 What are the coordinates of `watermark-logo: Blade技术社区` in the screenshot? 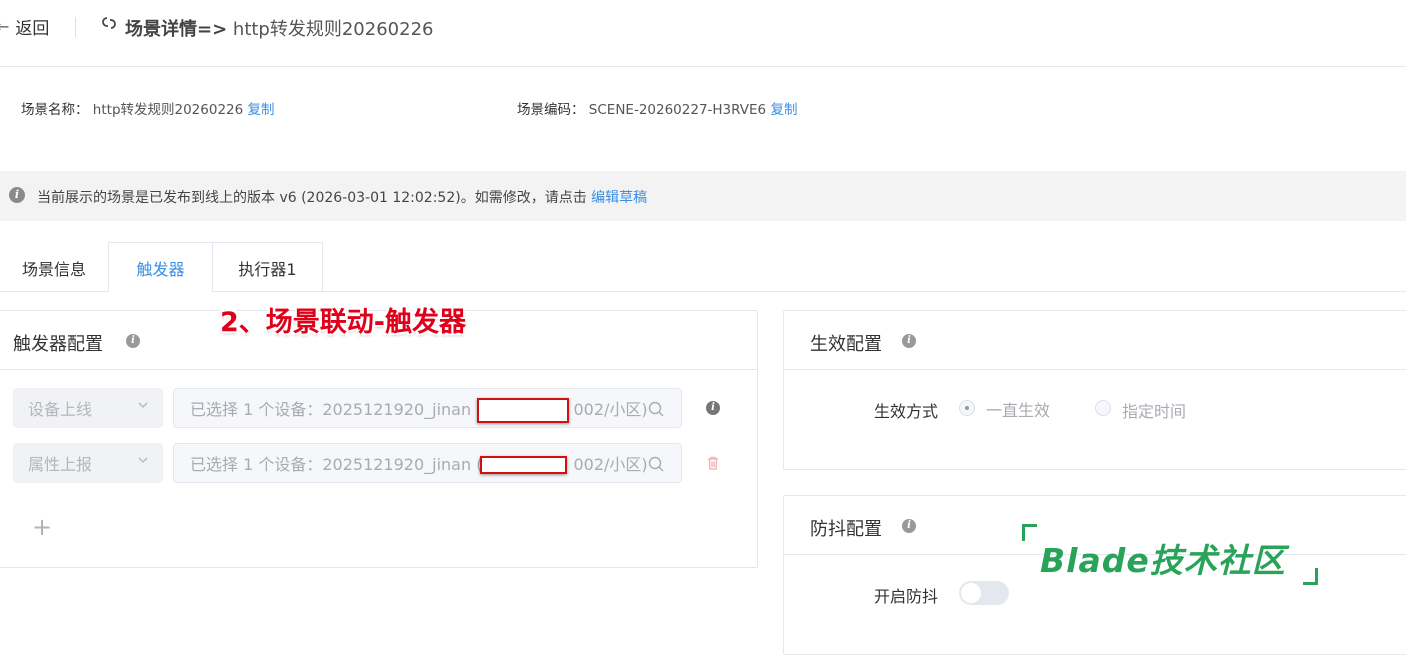 It's located at (1163, 560).